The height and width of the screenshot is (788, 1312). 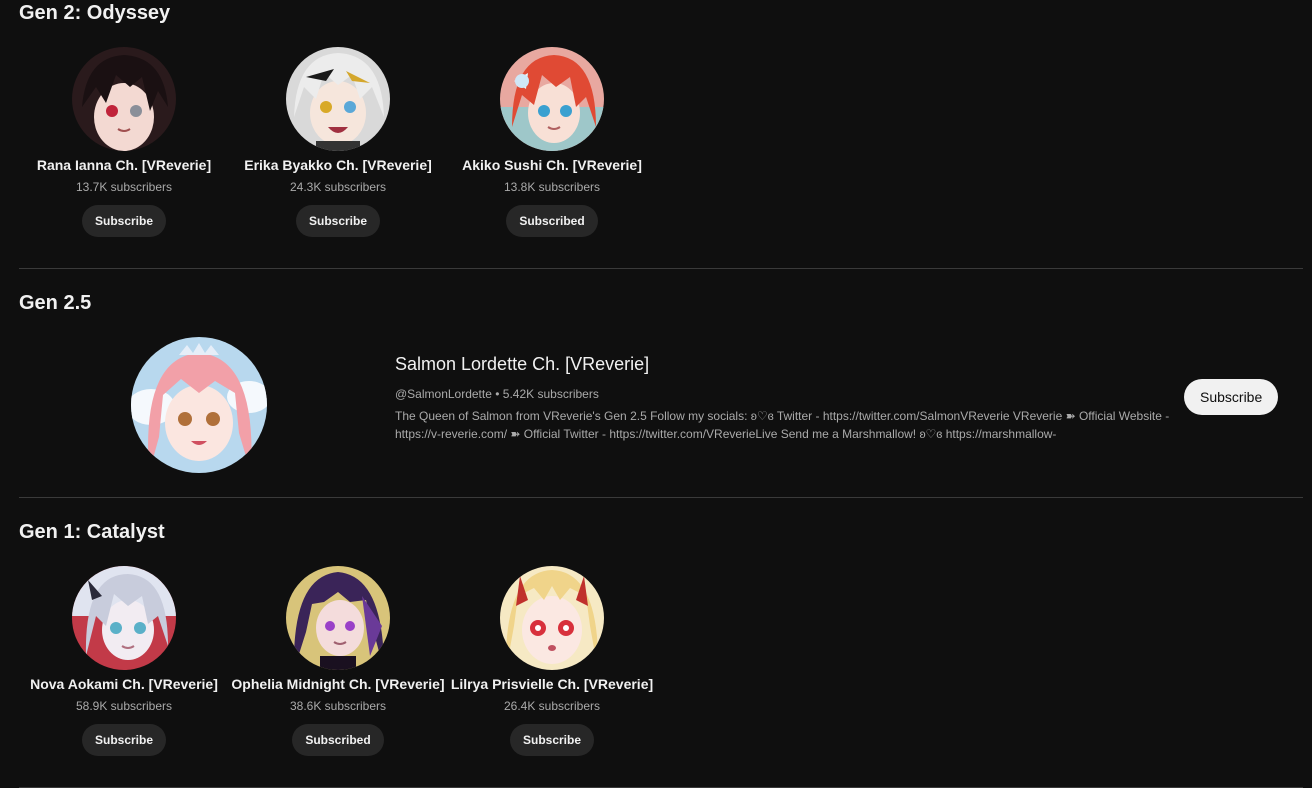 What do you see at coordinates (338, 684) in the screenshot?
I see `channel-name: Ophelia Midnight Ch. [VReverie]` at bounding box center [338, 684].